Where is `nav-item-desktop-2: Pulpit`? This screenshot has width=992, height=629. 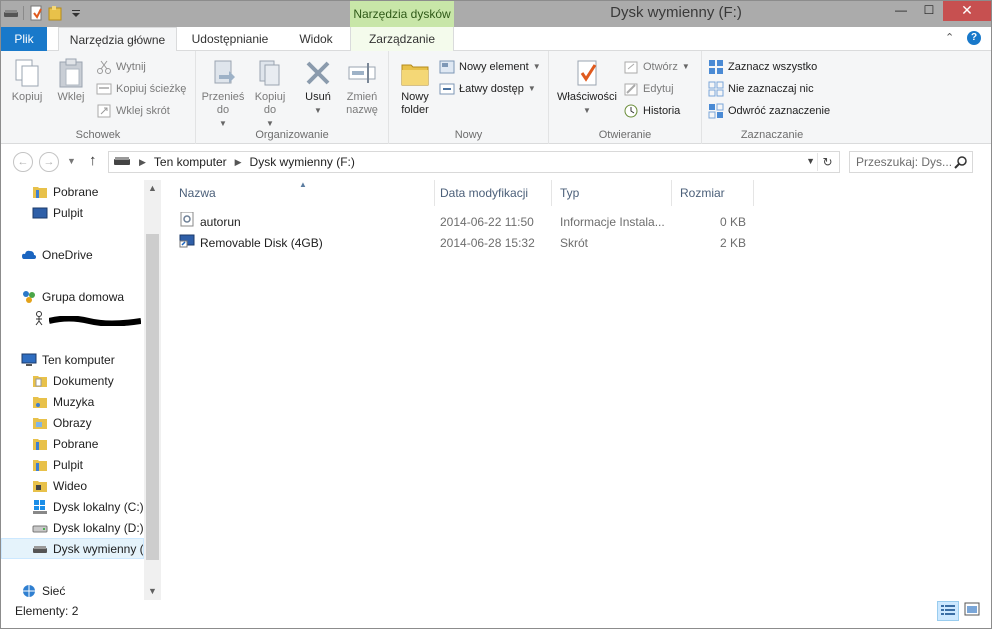
nav-item-desktop-2: Pulpit is located at coordinates (72, 464).